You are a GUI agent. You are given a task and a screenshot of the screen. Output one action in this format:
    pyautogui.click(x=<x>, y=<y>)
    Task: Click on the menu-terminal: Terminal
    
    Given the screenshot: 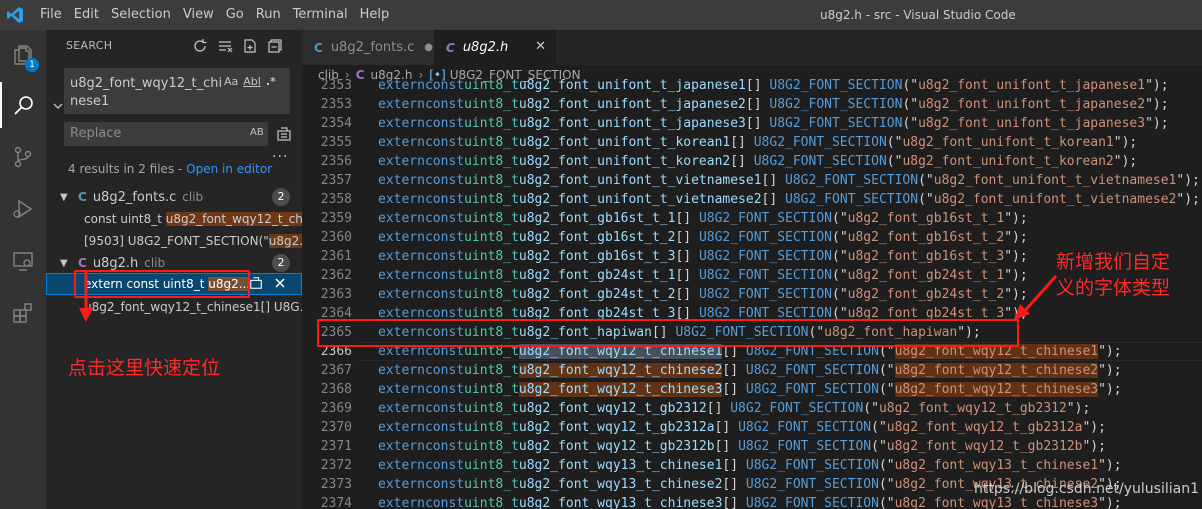 What is the action you would take?
    pyautogui.click(x=320, y=15)
    